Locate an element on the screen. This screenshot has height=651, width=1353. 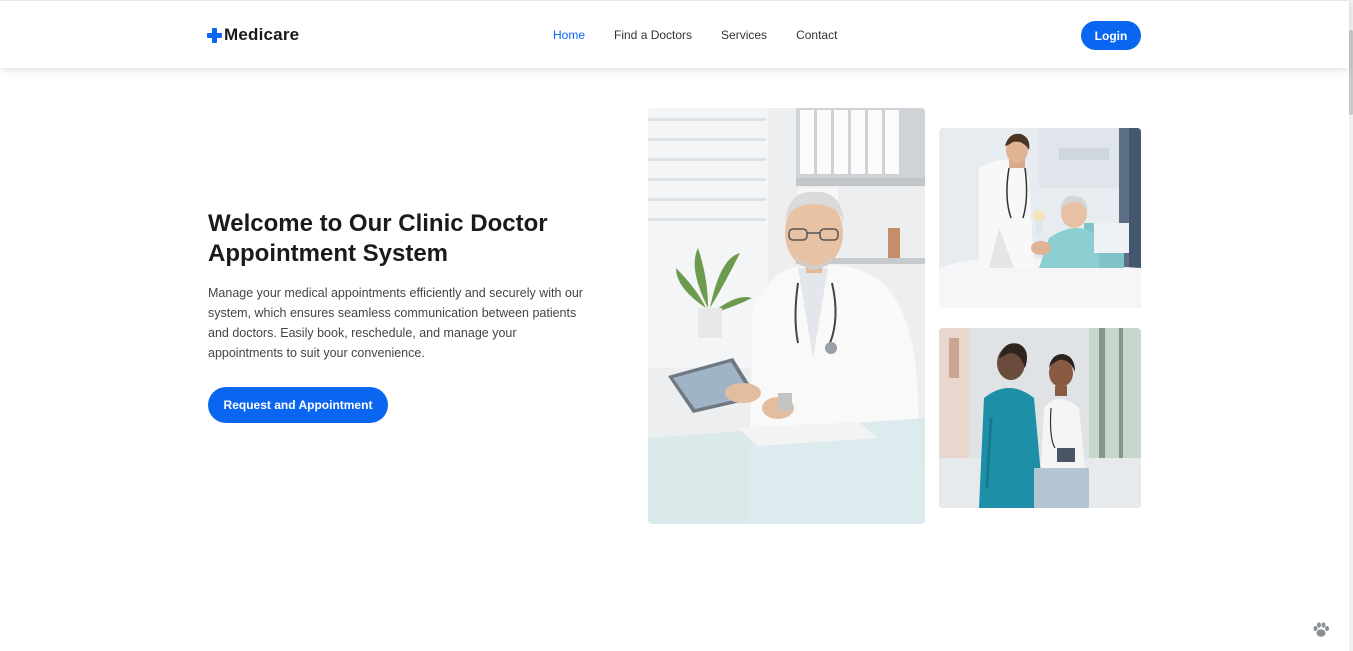
paw-icon is located at coordinates (1321, 630).